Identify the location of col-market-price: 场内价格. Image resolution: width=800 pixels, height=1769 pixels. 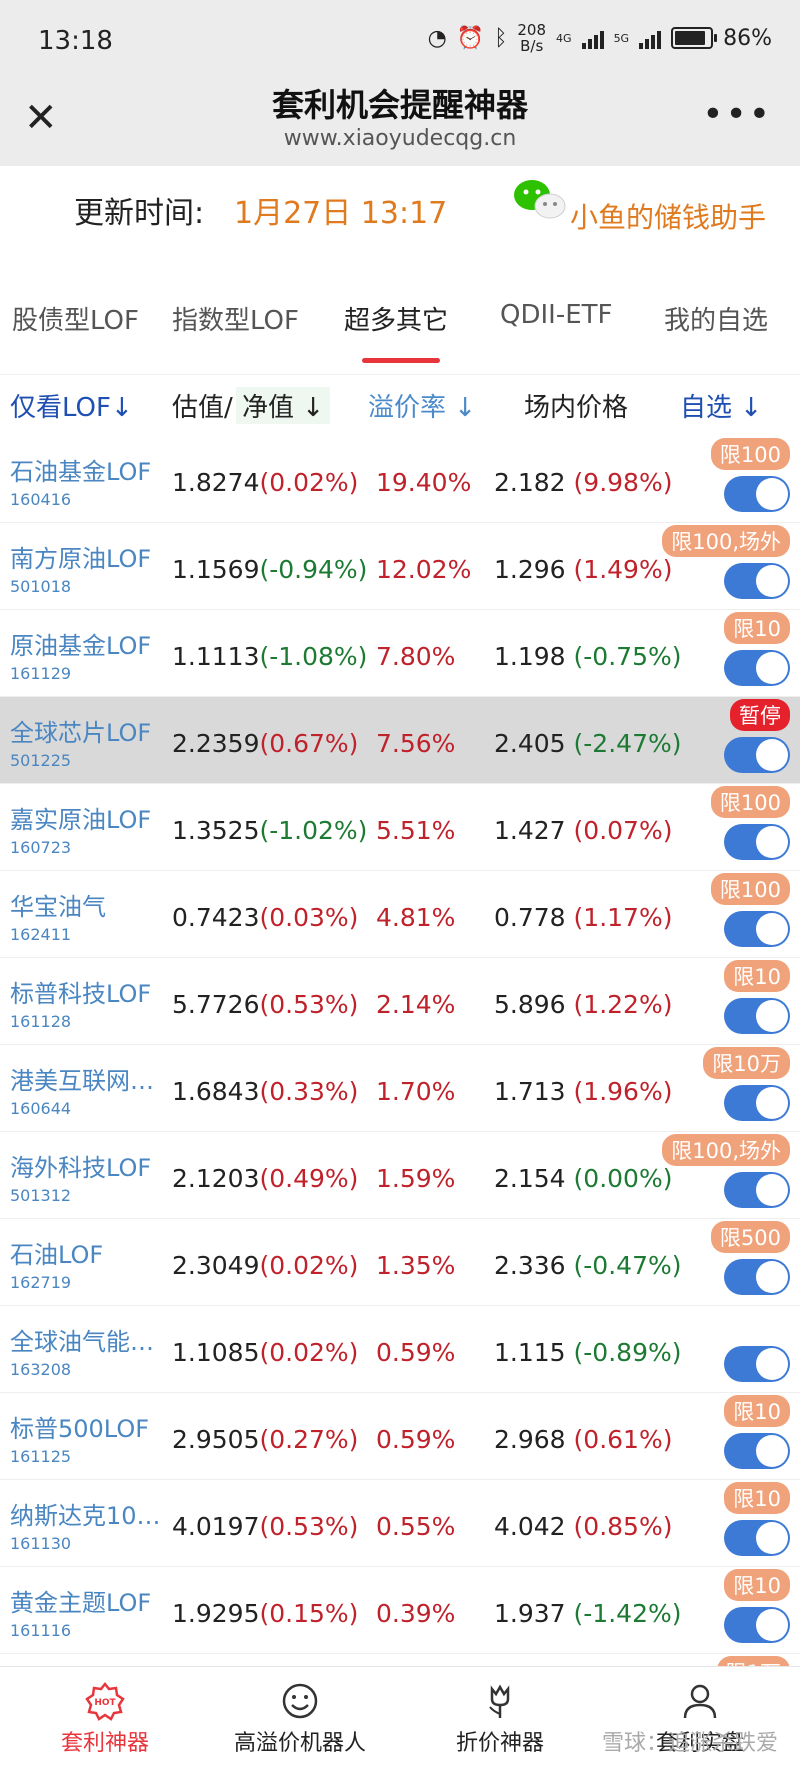
(576, 405).